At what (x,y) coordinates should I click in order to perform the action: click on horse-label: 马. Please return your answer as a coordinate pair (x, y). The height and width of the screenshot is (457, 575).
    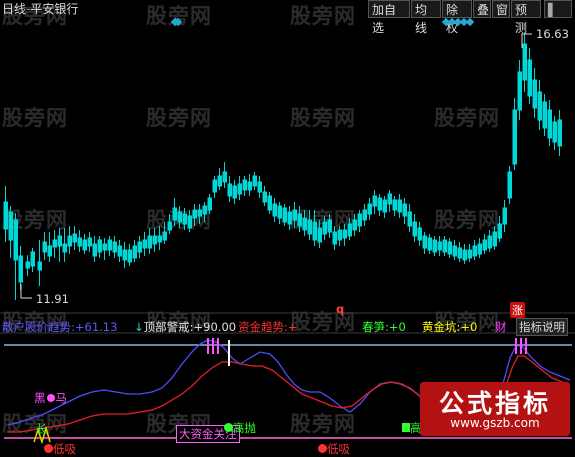
    Looking at the image, I should click on (61, 398).